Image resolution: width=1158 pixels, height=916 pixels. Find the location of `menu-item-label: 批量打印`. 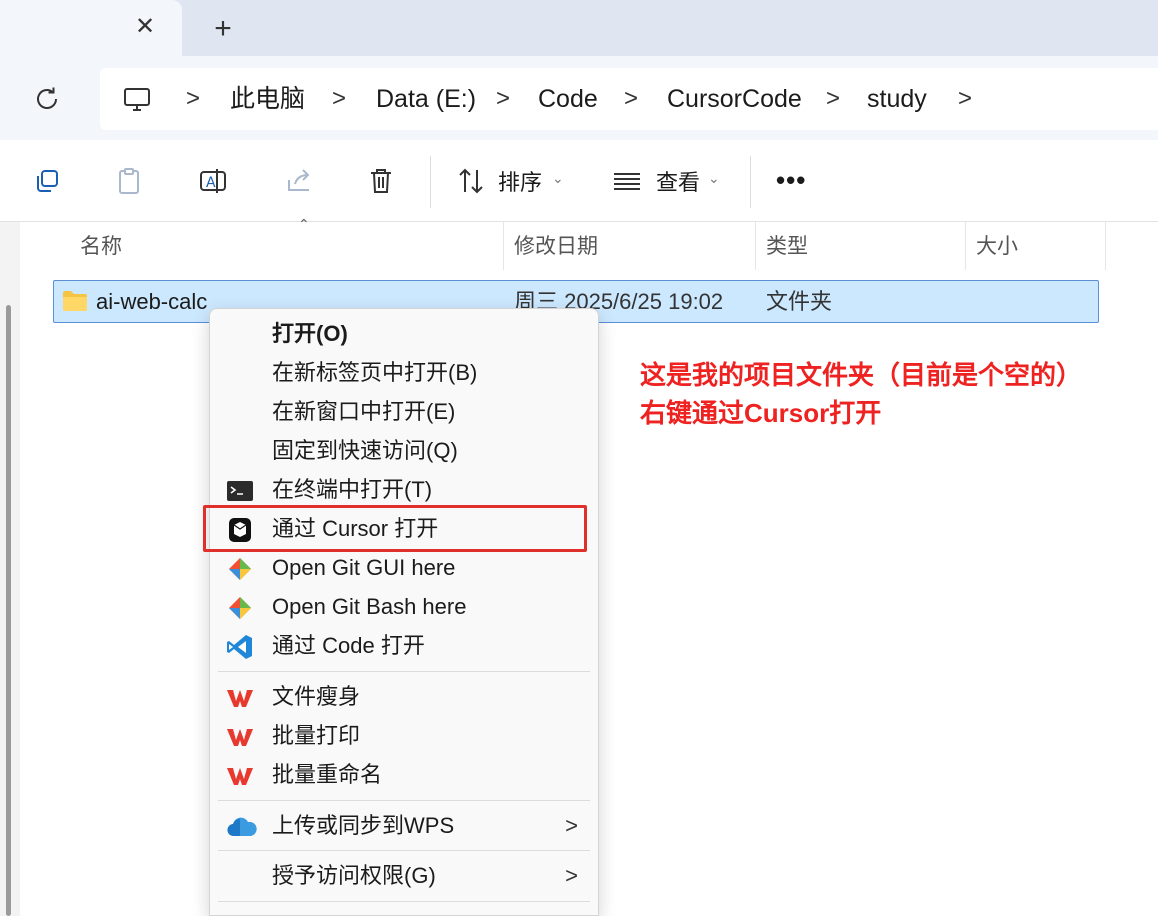

menu-item-label: 批量打印 is located at coordinates (316, 735).